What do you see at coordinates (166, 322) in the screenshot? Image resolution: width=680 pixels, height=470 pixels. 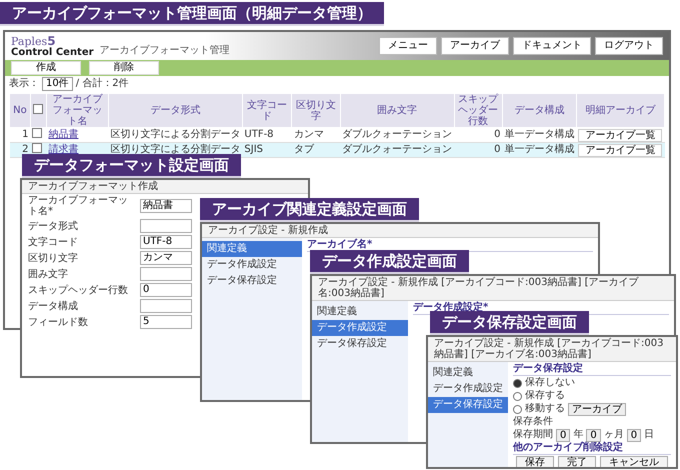 I see `input-field: 5` at bounding box center [166, 322].